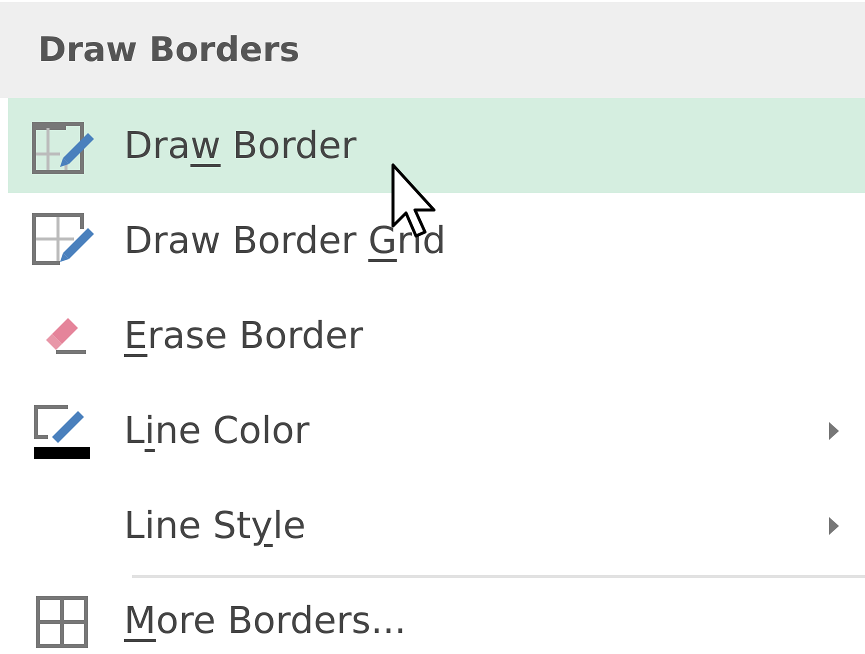 Image resolution: width=865 pixels, height=654 pixels. I want to click on menu-item-label: Draw Border, so click(240, 145).